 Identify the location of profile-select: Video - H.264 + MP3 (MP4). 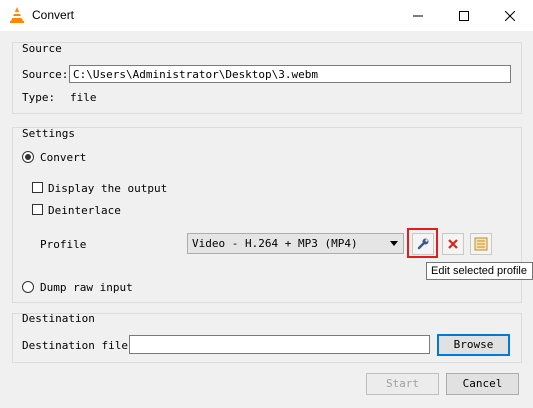
(295, 243).